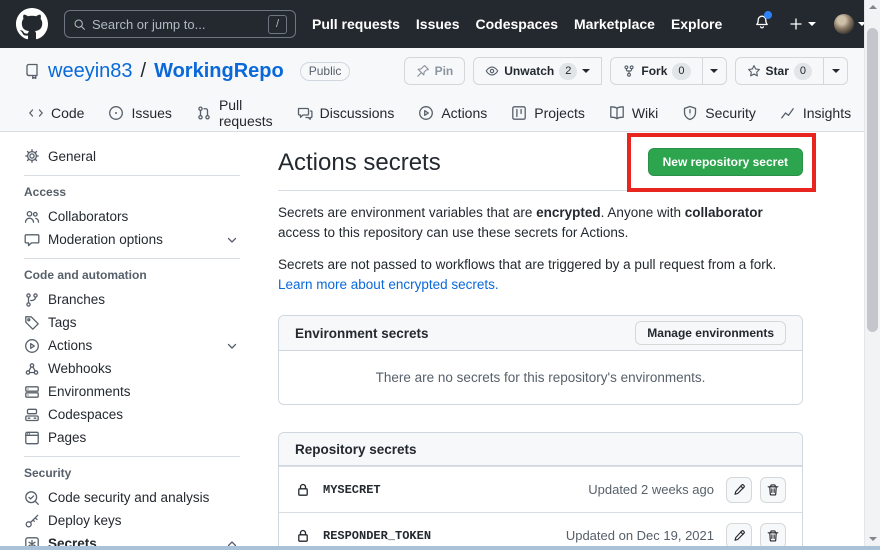  I want to click on secret-updated: Updated 2 weeks ago, so click(651, 489).